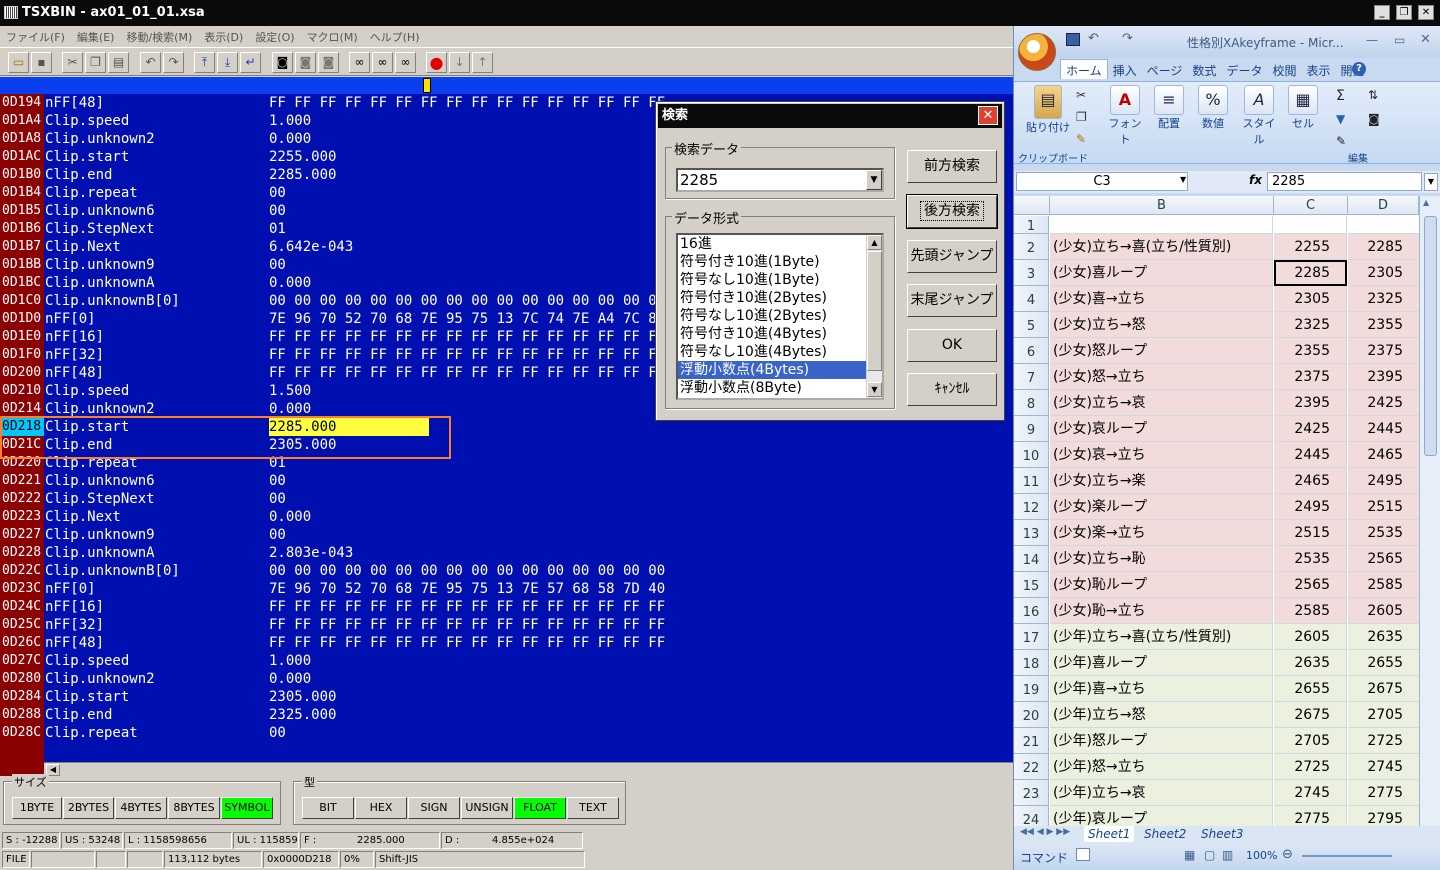 Image resolution: width=1440 pixels, height=870 pixels. What do you see at coordinates (381, 808) in the screenshot?
I see `type-button-hex: HEX` at bounding box center [381, 808].